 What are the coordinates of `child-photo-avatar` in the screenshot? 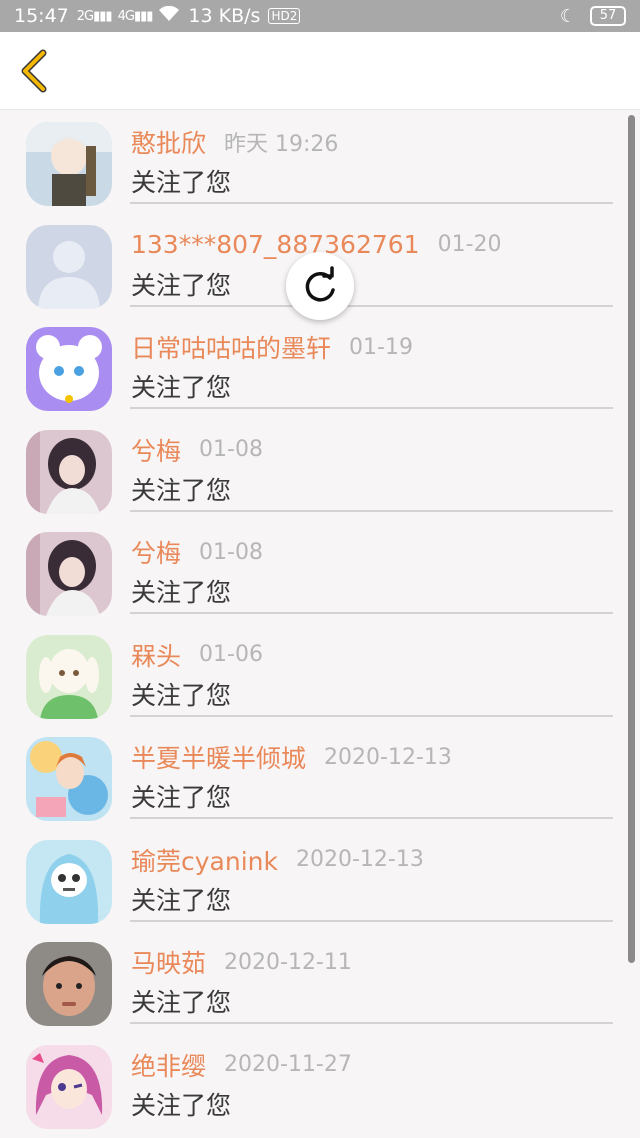 It's located at (69, 984).